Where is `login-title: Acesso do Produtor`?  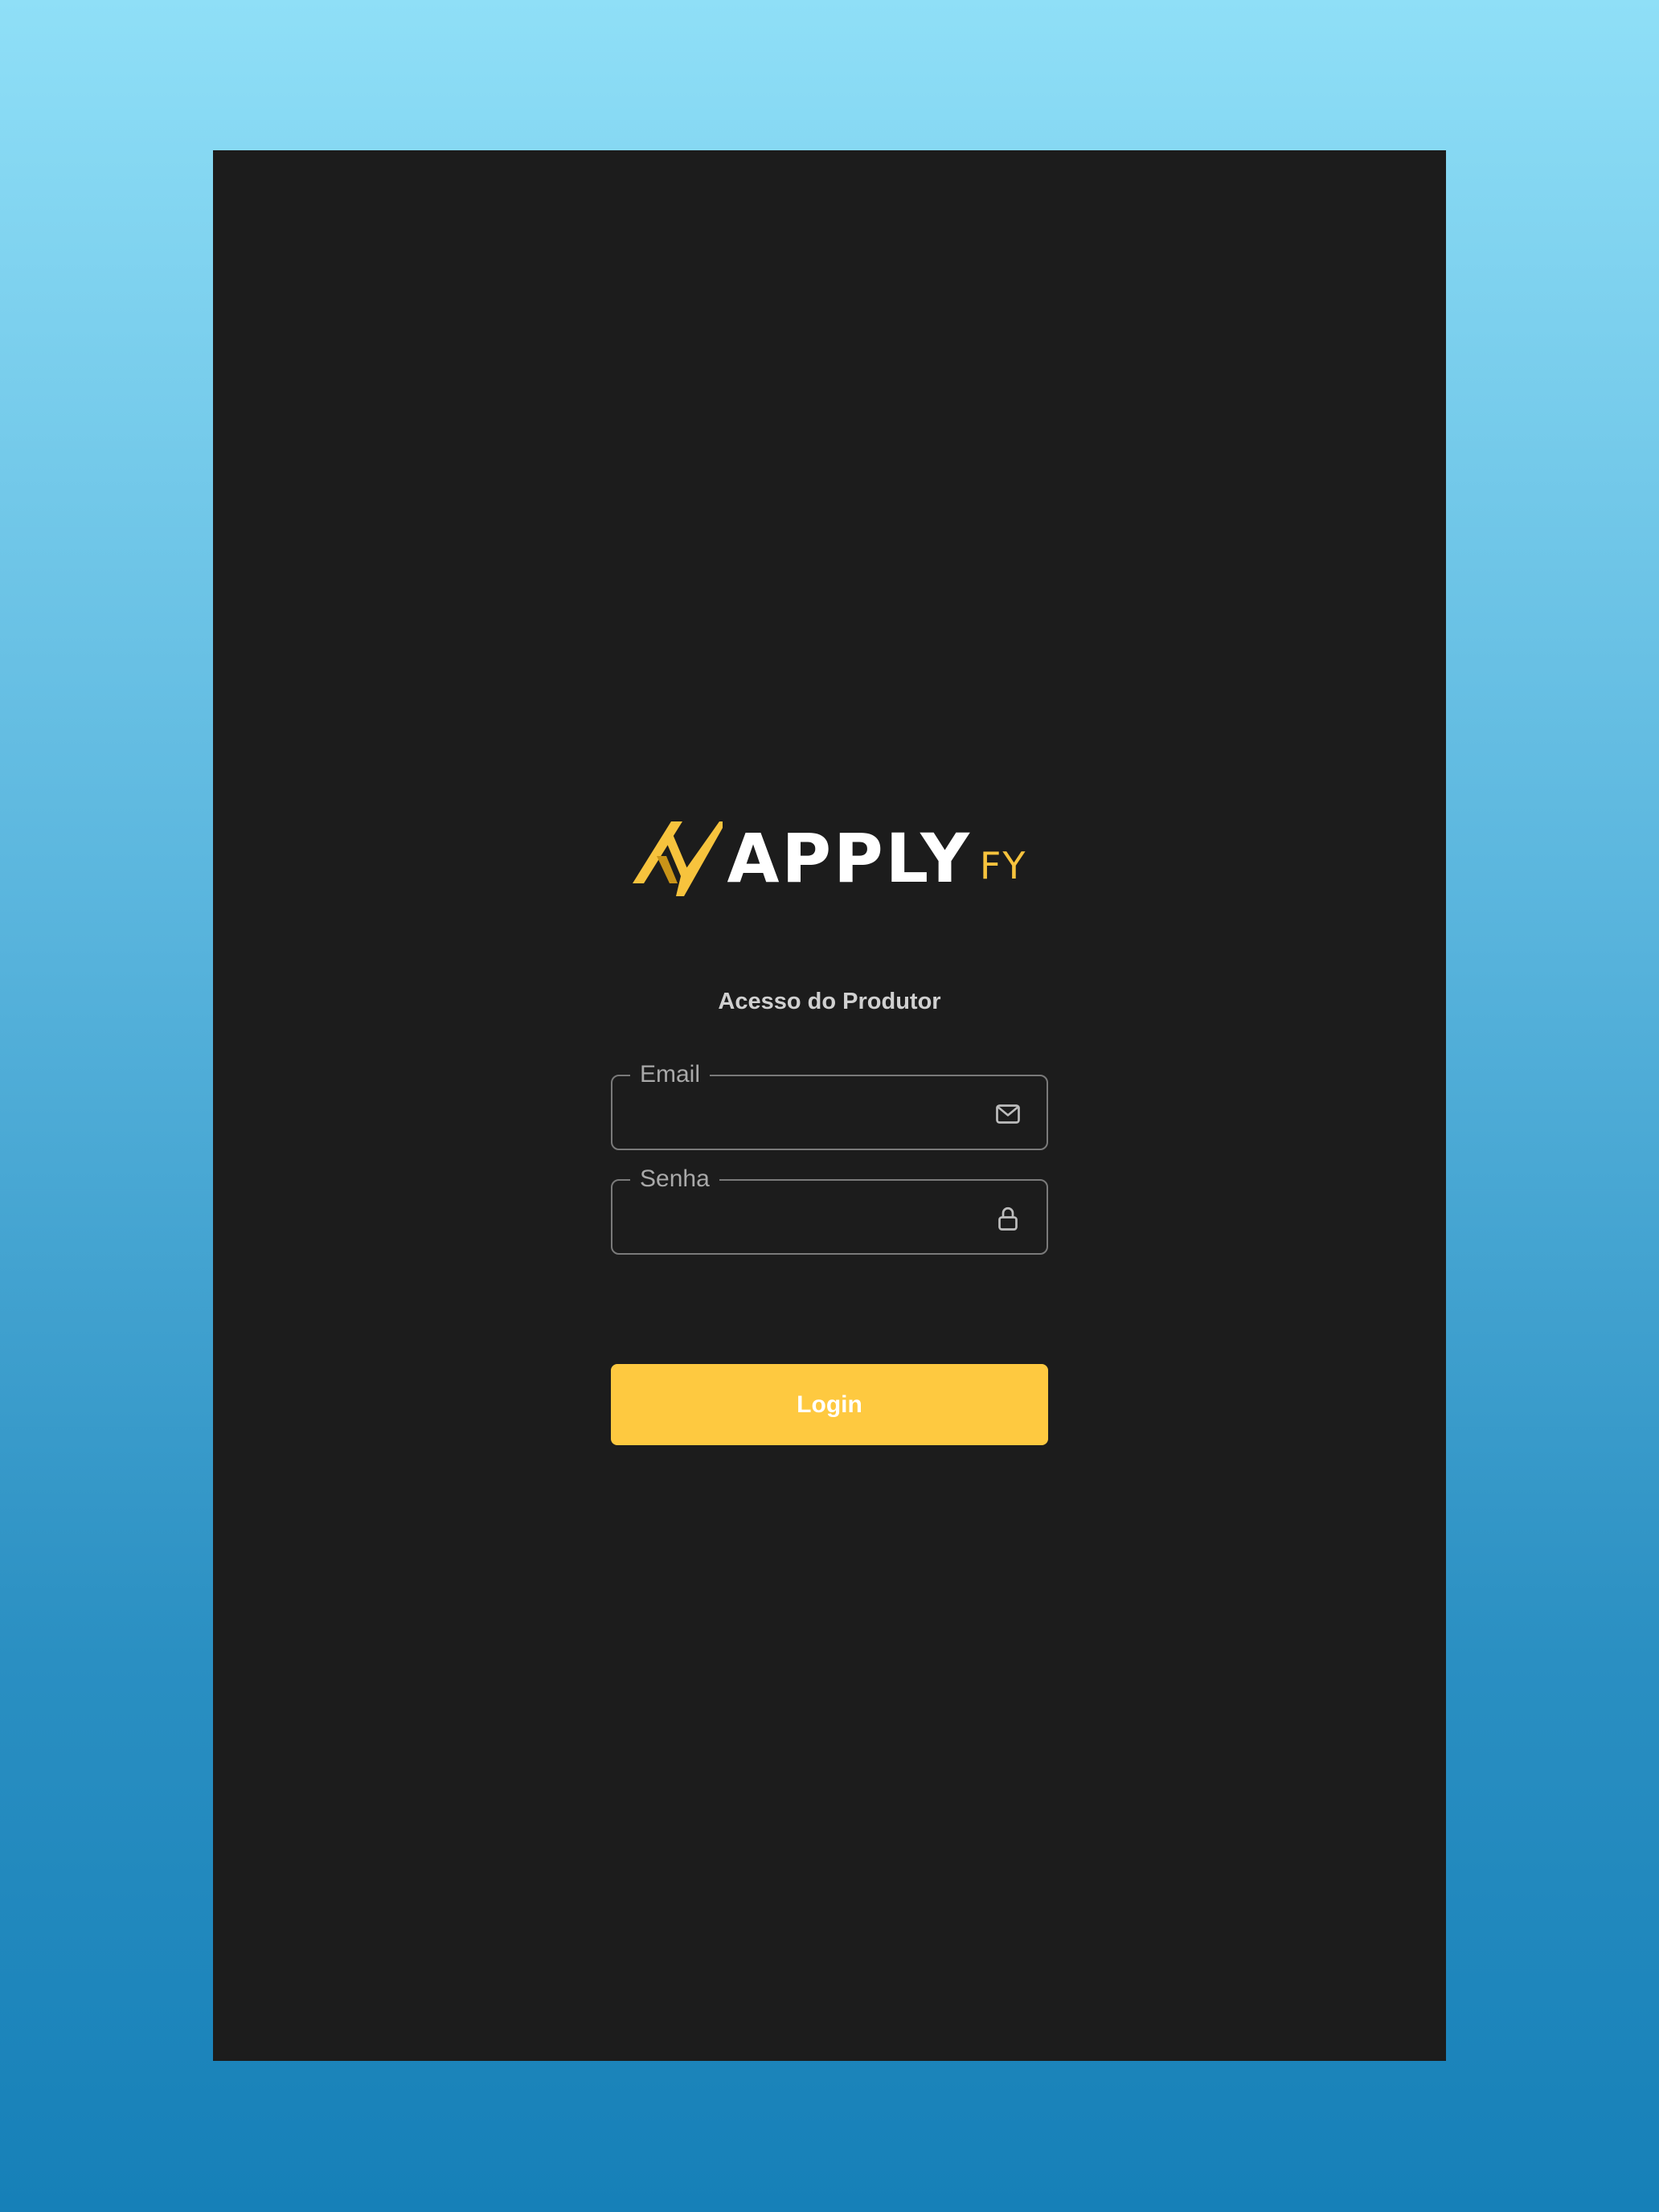
login-title: Acesso do Produtor is located at coordinates (829, 1001).